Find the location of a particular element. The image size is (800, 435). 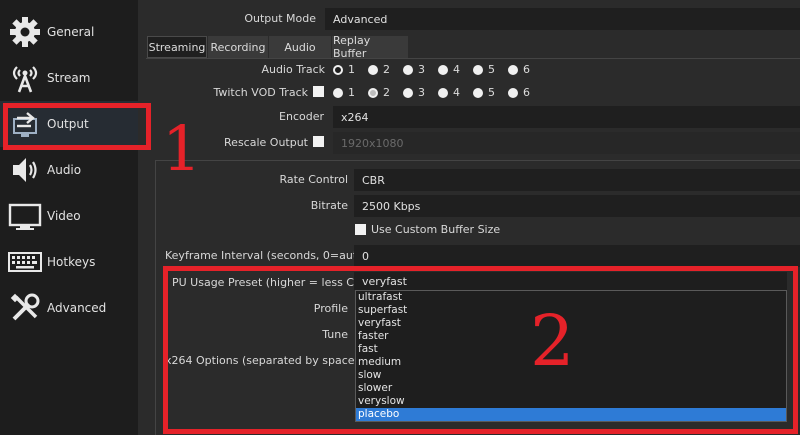

sidebar-item-label: General is located at coordinates (71, 32).